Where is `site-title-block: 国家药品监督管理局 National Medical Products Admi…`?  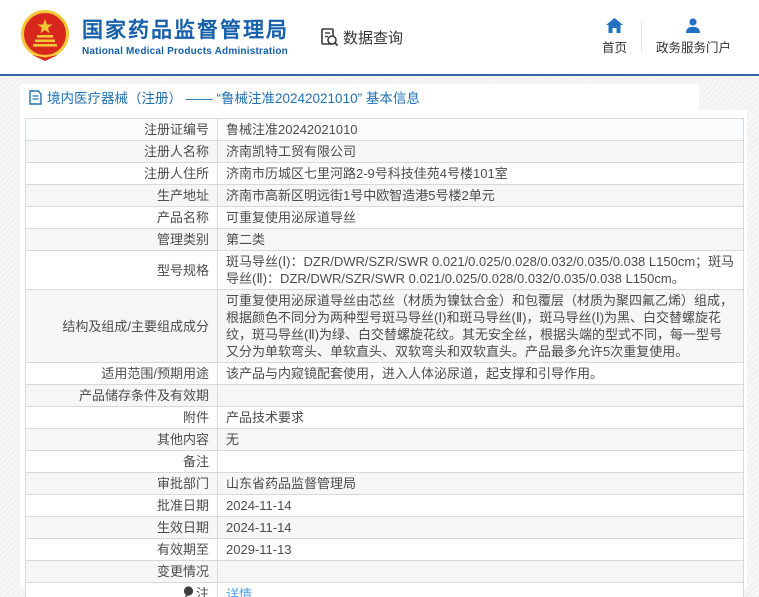 site-title-block: 国家药品监督管理局 National Medical Products Admi… is located at coordinates (185, 37).